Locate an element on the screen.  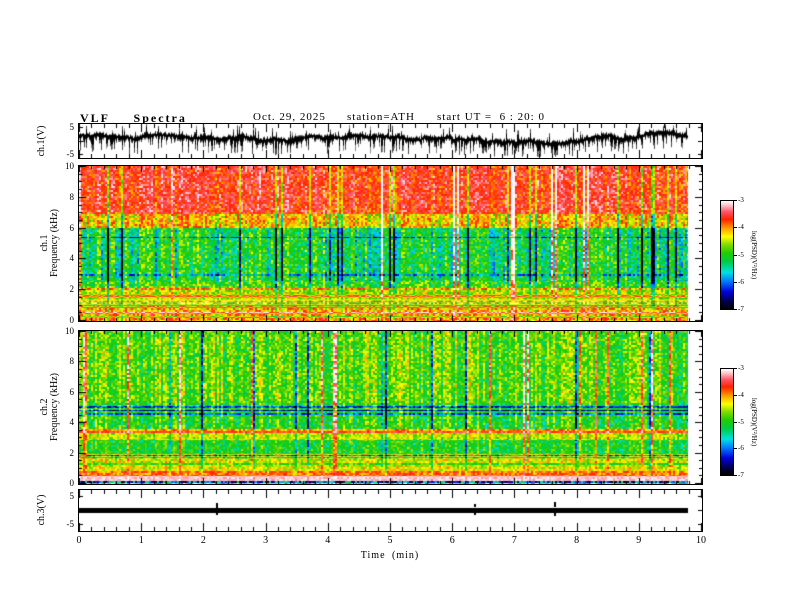
ch2-spectrogram-ylabel: ch.2 Frequency (kHz) is located at coordinates (49, 407).